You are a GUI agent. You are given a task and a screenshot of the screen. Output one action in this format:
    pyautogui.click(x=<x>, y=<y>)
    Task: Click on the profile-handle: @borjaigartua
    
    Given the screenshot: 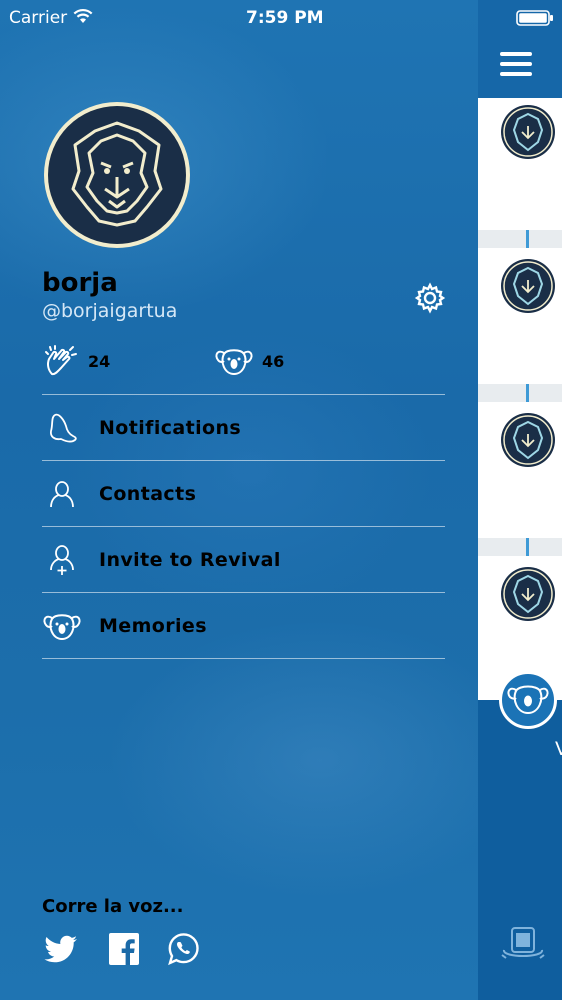 What is the action you would take?
    pyautogui.click(x=110, y=311)
    